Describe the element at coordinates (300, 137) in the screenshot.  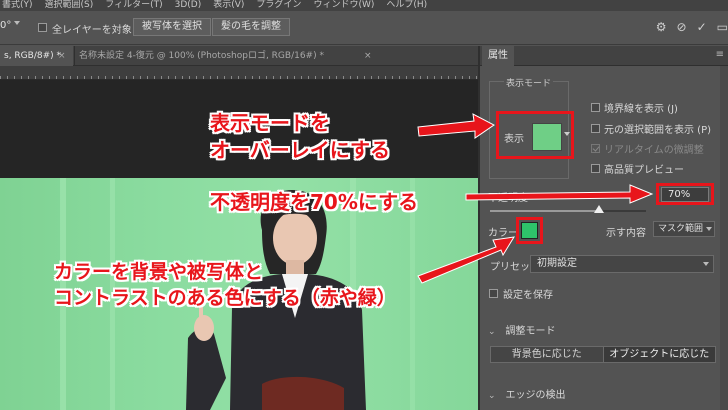
I see `annotation-view-mode: 表示モードを オーバーレイにする` at that location.